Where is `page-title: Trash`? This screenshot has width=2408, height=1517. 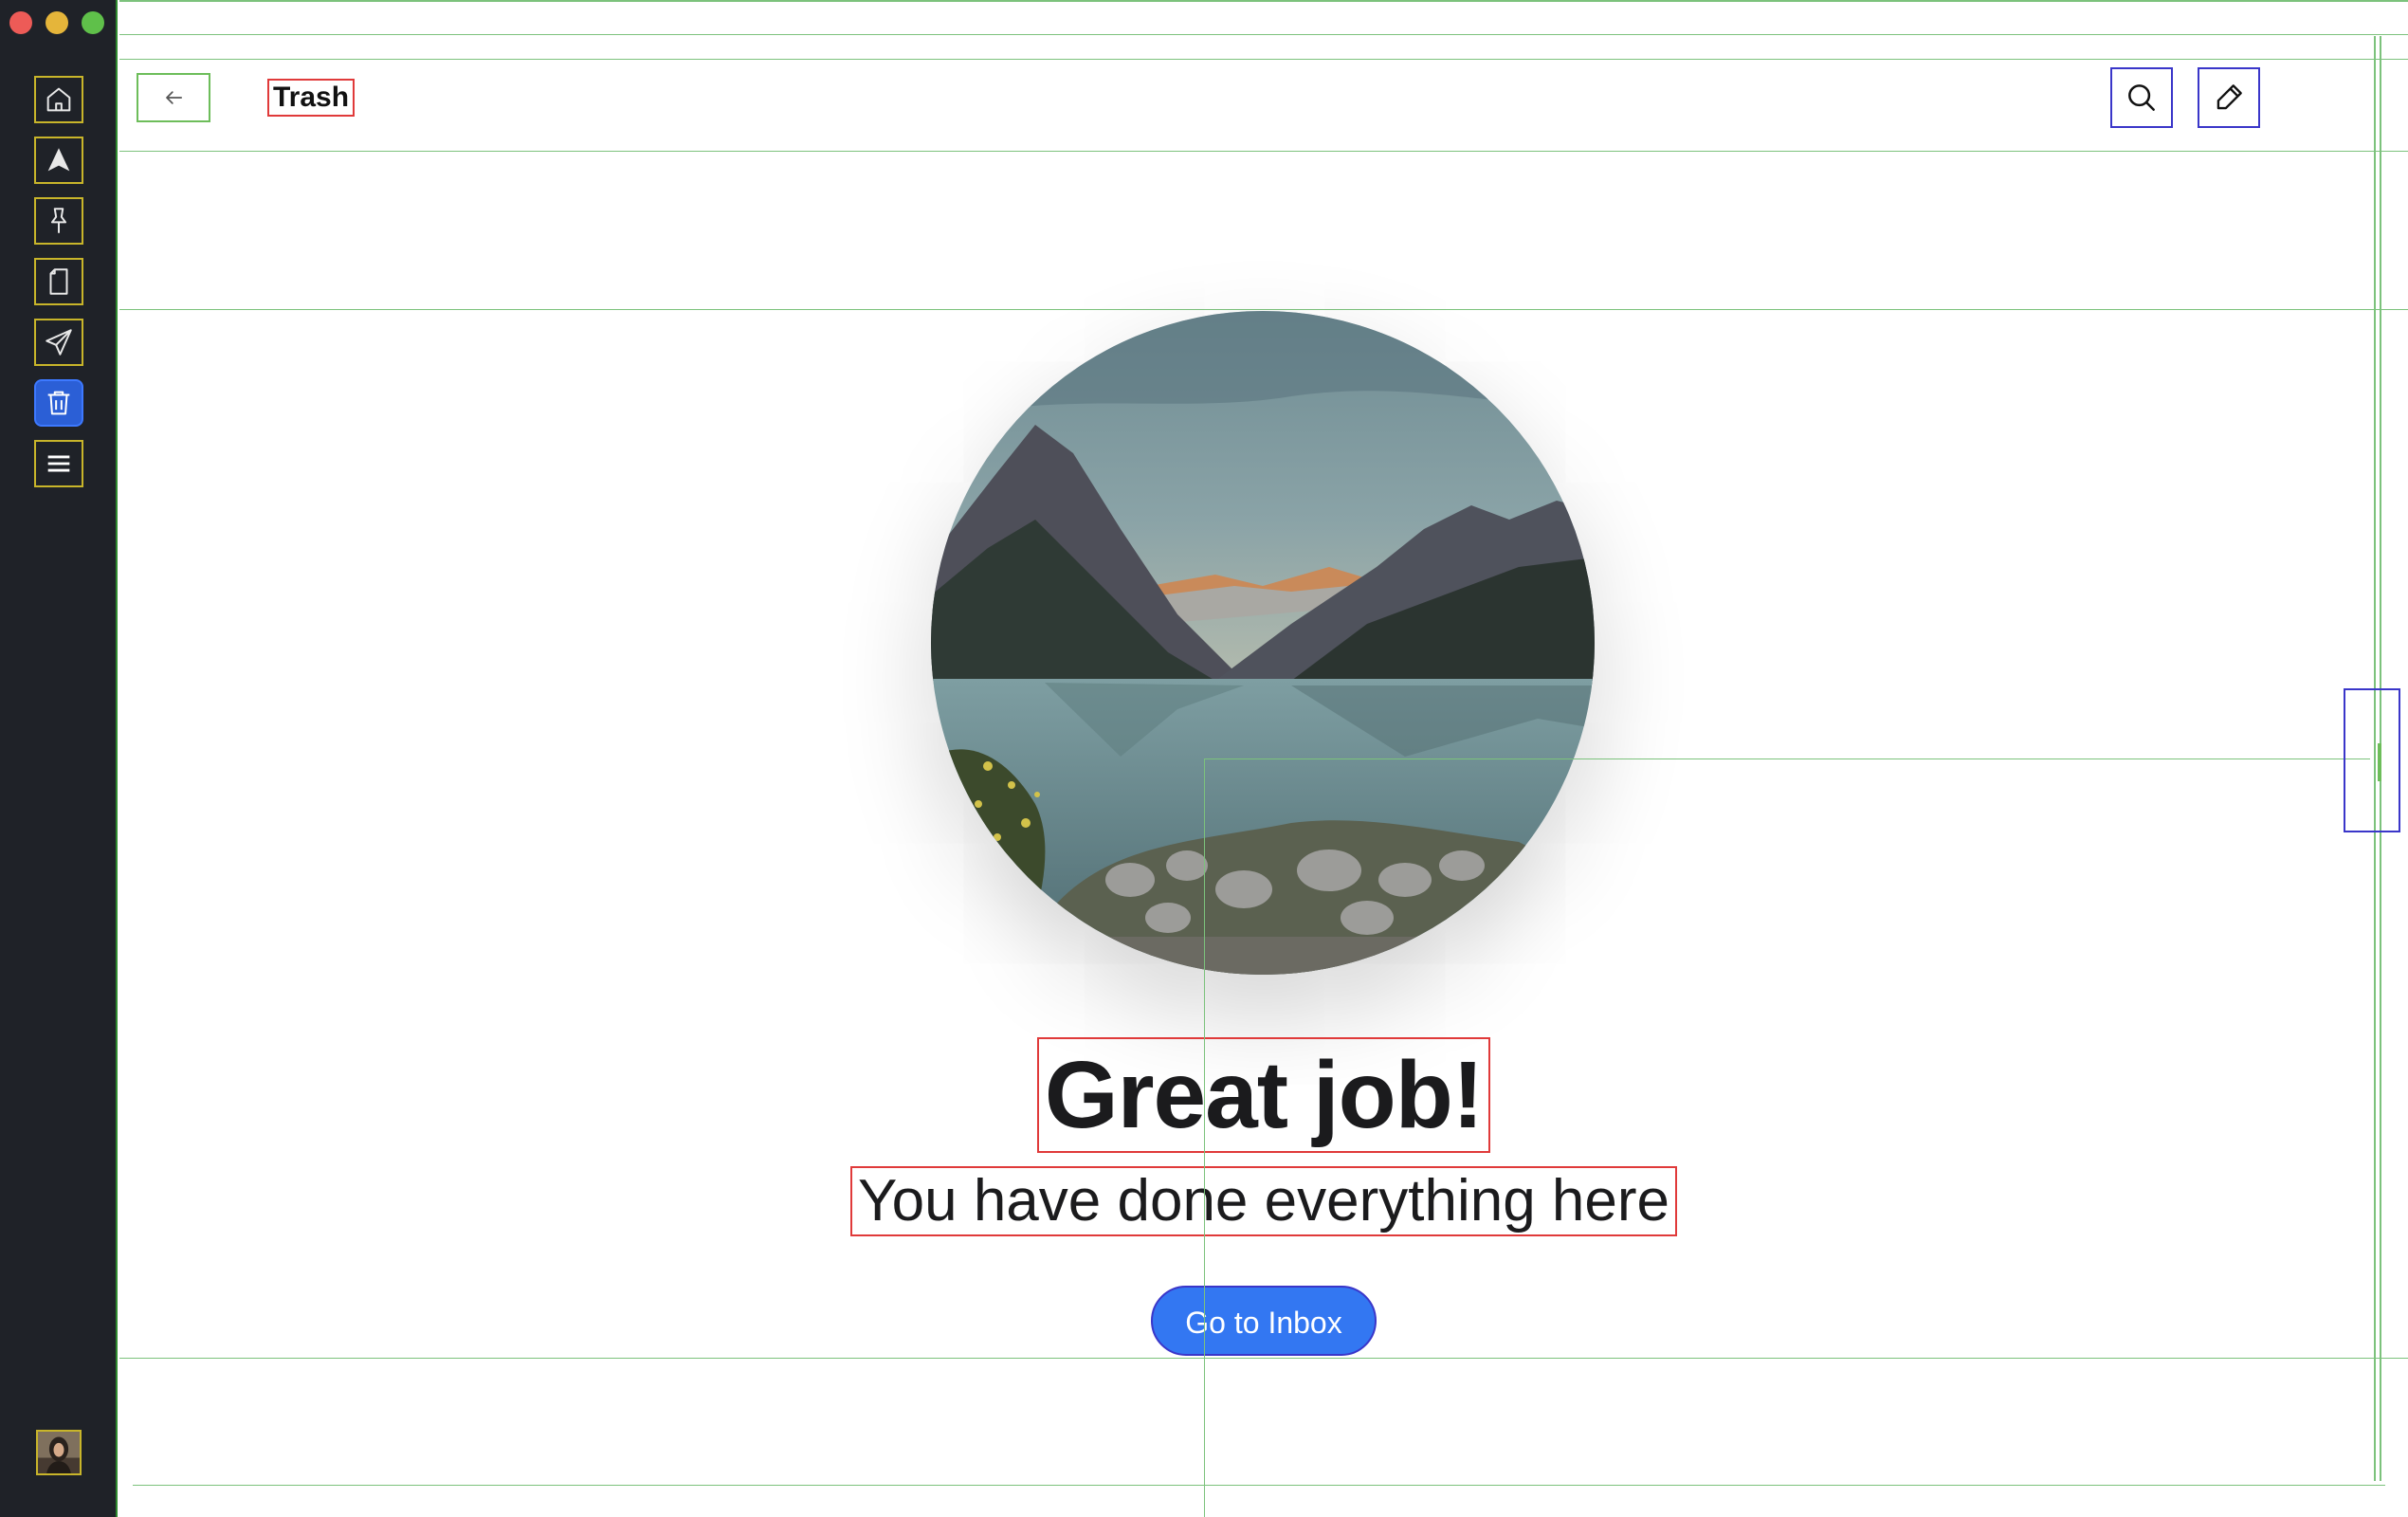 page-title: Trash is located at coordinates (311, 98).